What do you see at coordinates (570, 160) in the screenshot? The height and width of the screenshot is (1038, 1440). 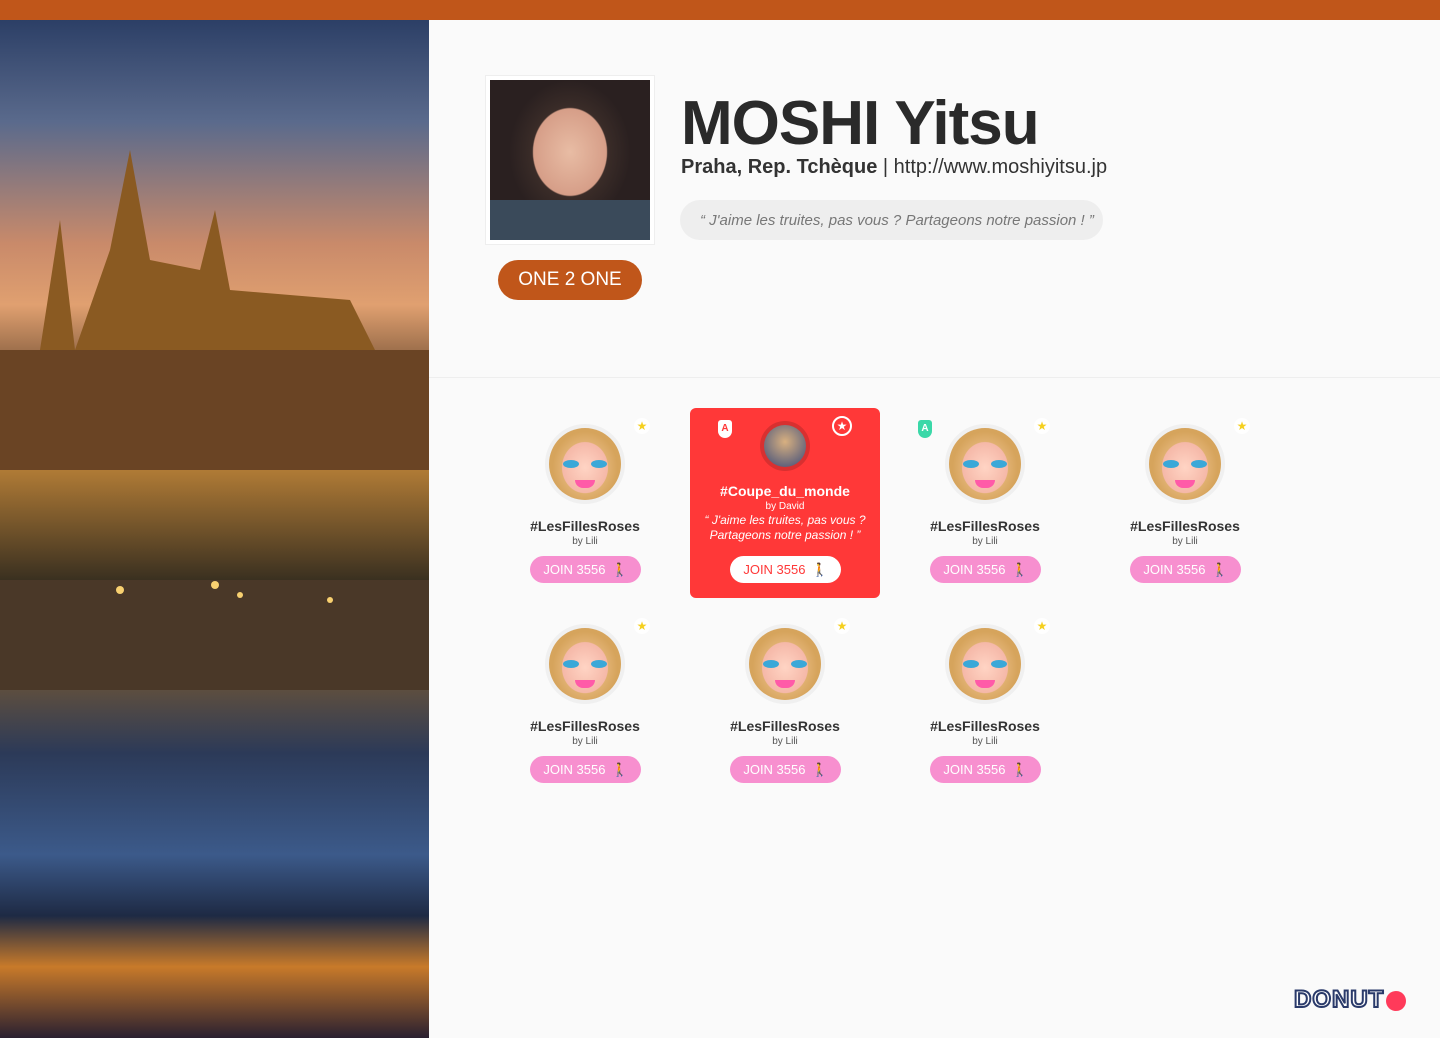 I see `profile-avatar` at bounding box center [570, 160].